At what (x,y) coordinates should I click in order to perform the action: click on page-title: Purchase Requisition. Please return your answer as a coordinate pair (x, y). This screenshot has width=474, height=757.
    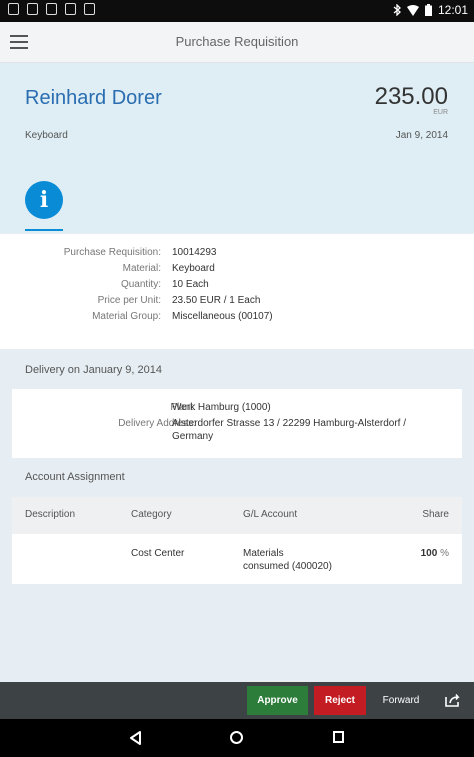
    Looking at the image, I should click on (237, 41).